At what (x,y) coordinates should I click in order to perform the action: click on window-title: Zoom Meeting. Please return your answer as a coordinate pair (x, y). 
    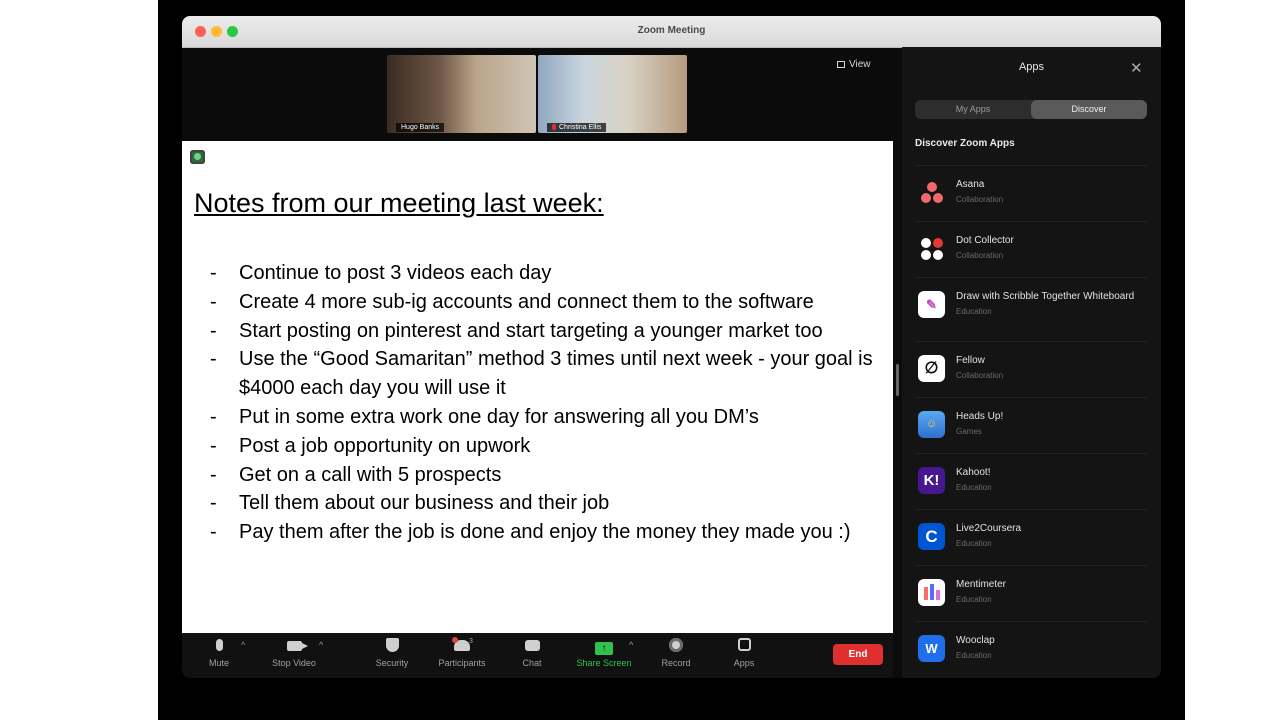
    Looking at the image, I should click on (671, 30).